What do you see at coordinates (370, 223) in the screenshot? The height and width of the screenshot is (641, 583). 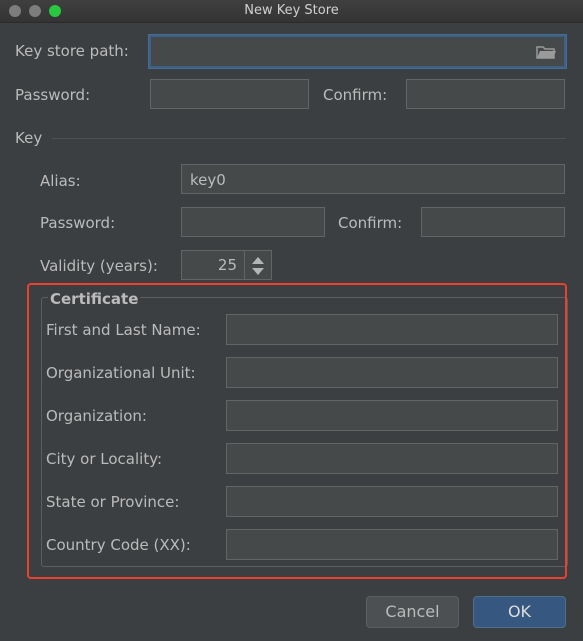 I see `key-confirm-label: Confirm:` at bounding box center [370, 223].